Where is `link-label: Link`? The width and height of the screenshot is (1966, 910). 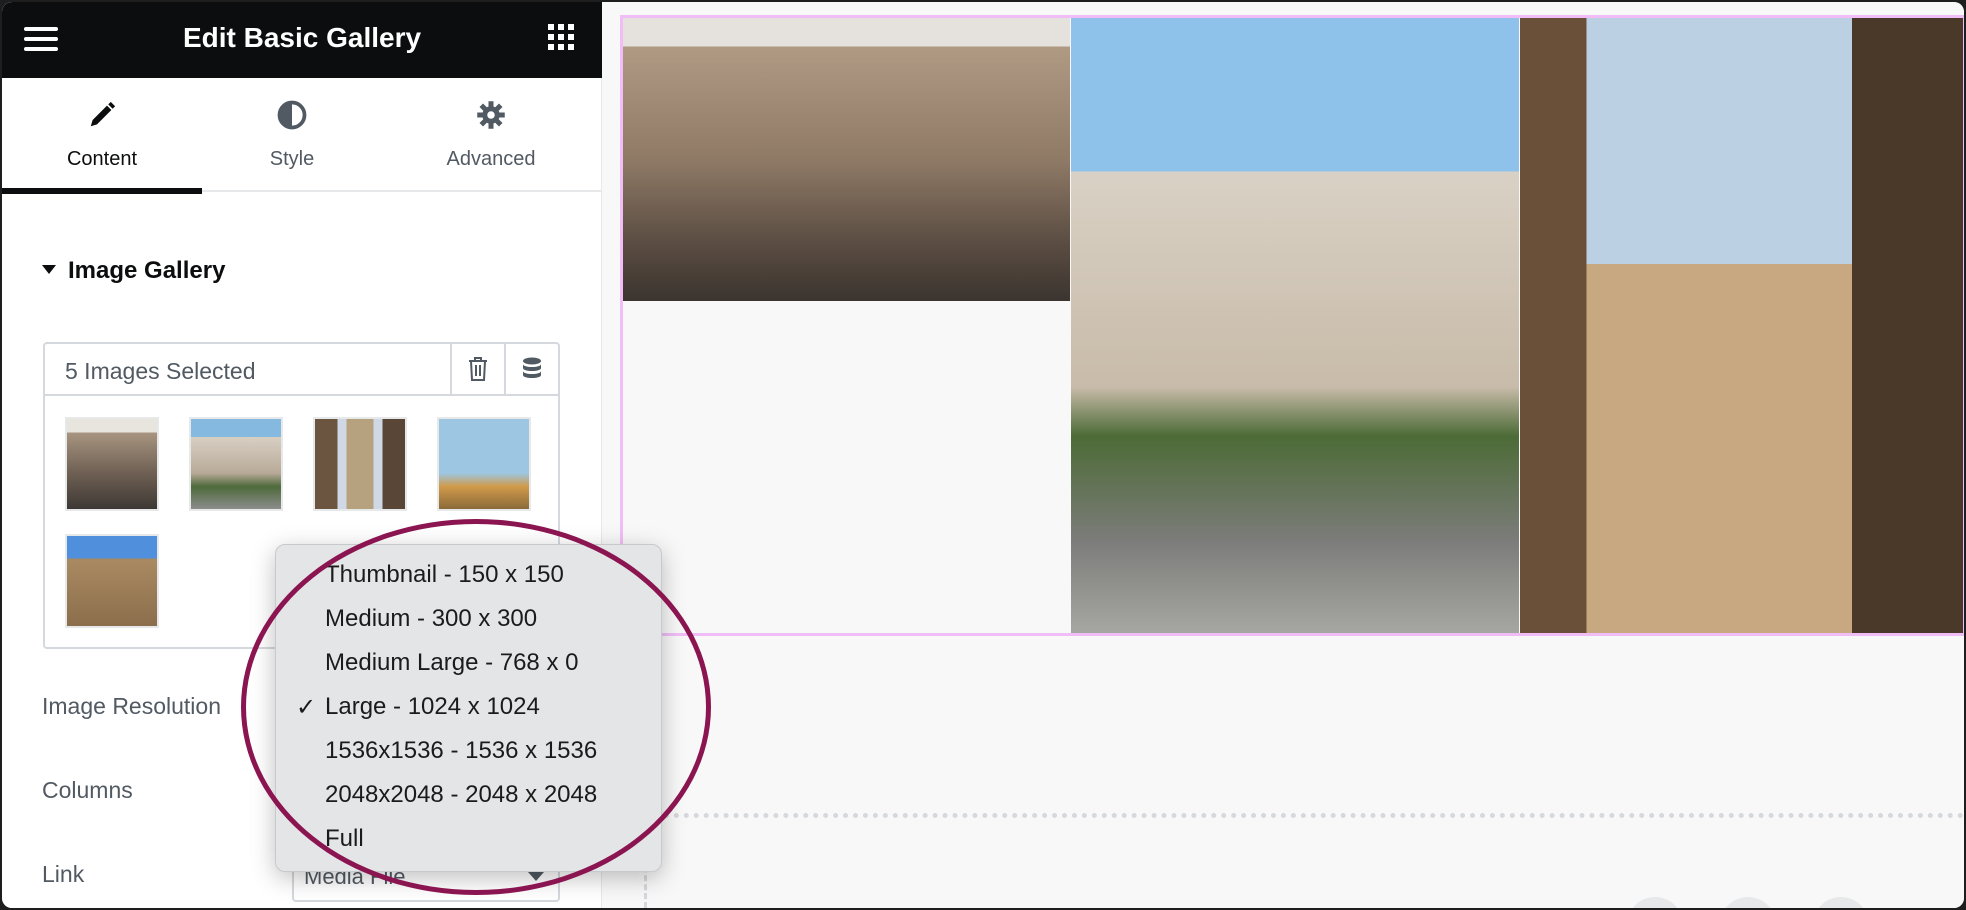
link-label: Link is located at coordinates (63, 874).